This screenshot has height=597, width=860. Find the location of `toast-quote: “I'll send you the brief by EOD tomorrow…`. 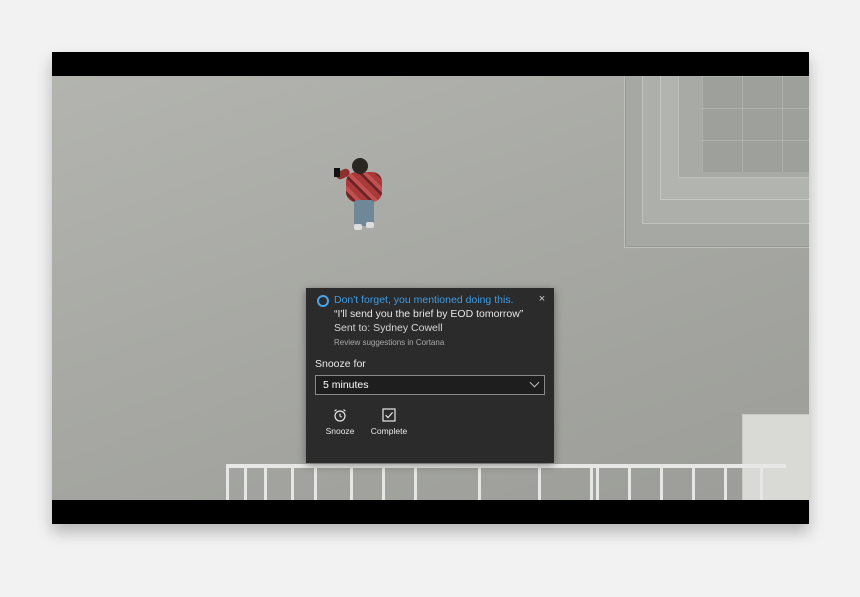

toast-quote: “I'll send you the brief by EOD tomorrow… is located at coordinates (429, 314).